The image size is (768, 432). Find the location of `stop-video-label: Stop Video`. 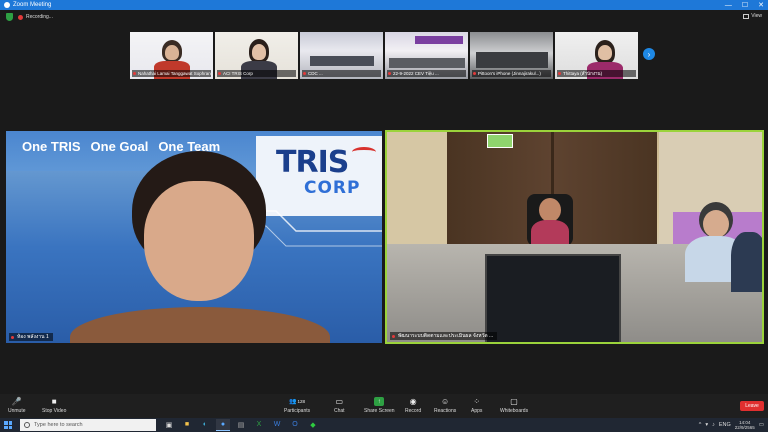

stop-video-label: Stop Video is located at coordinates (54, 411).